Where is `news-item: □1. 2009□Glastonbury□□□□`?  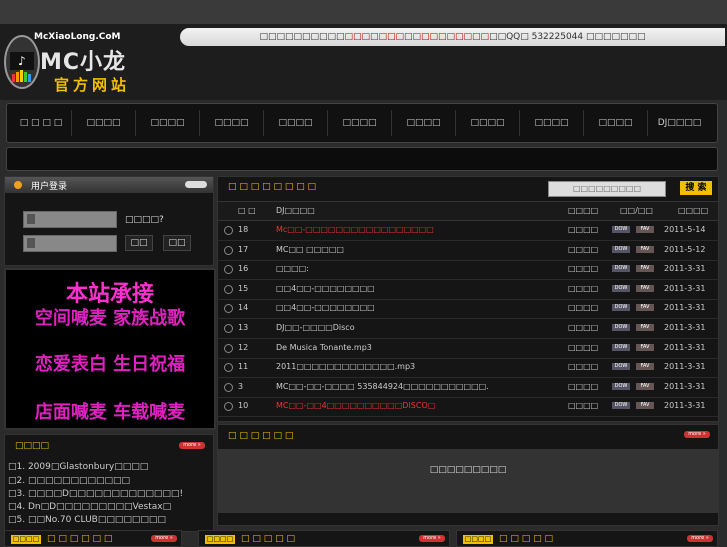 news-item: □1. 2009□Glastonbury□□□□ is located at coordinates (78, 467).